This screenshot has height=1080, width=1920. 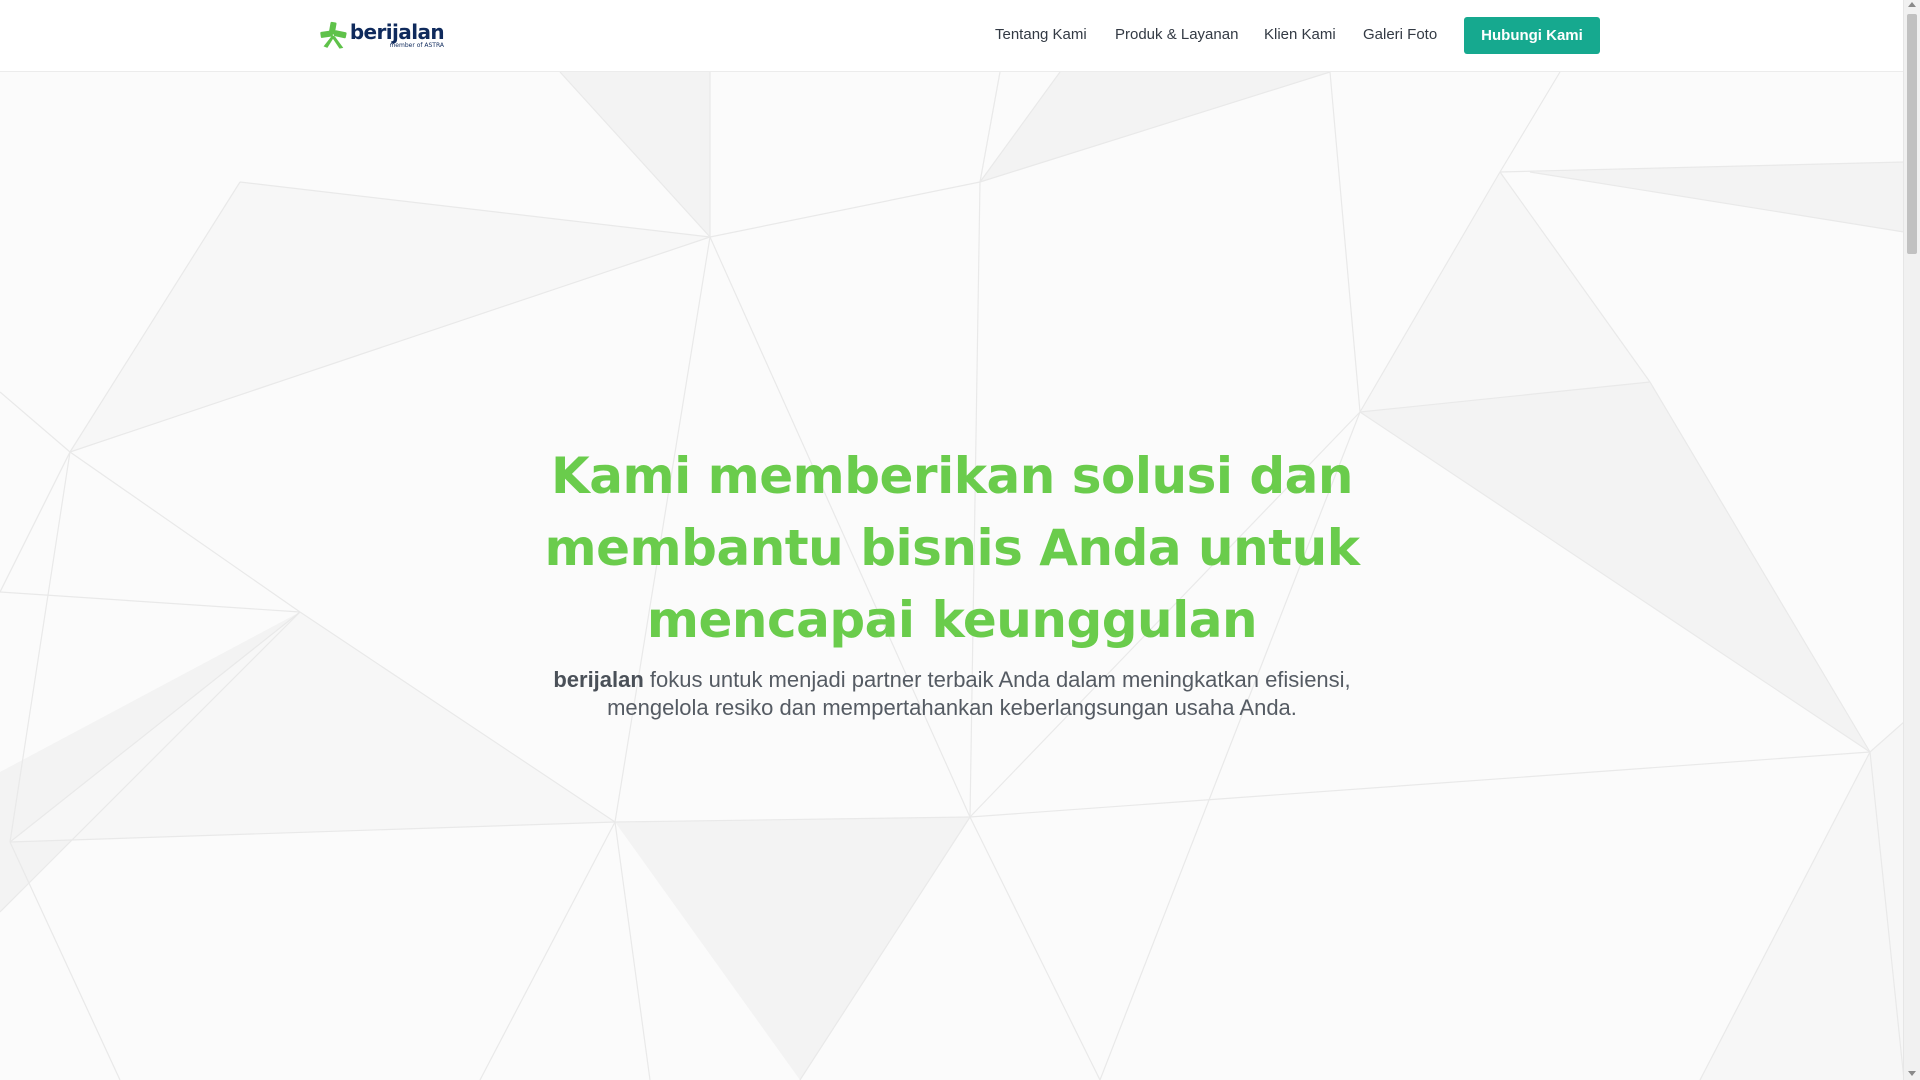 I want to click on scrollbar-thumb, so click(x=1912, y=134).